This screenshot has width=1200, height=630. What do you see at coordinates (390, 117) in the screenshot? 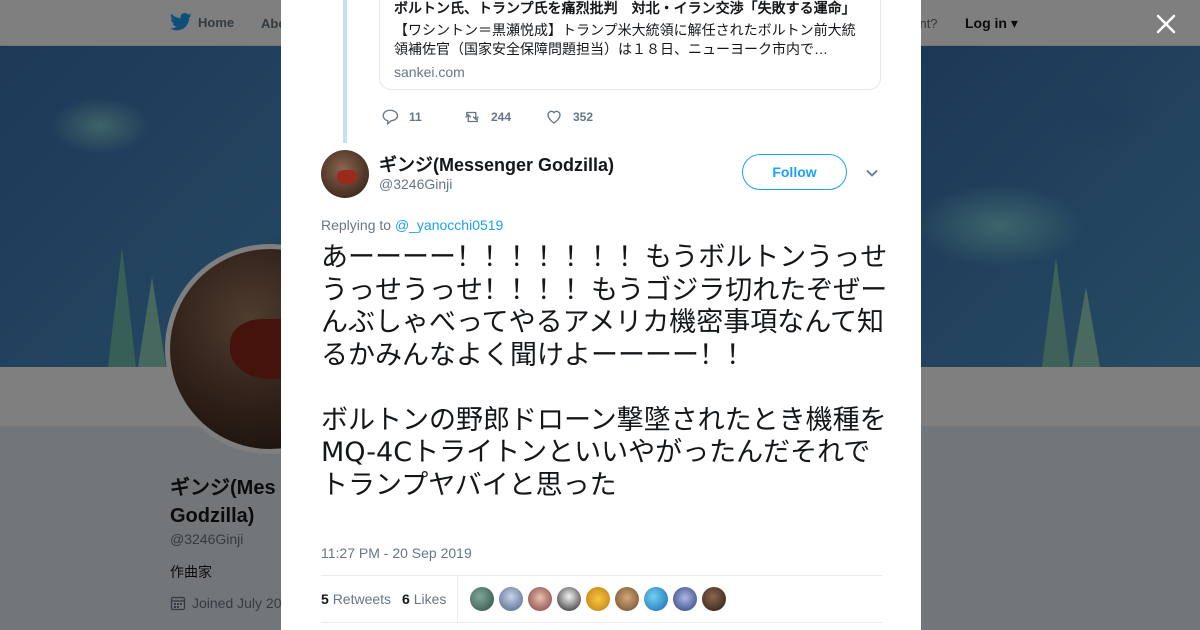
I see `reply-icon` at bounding box center [390, 117].